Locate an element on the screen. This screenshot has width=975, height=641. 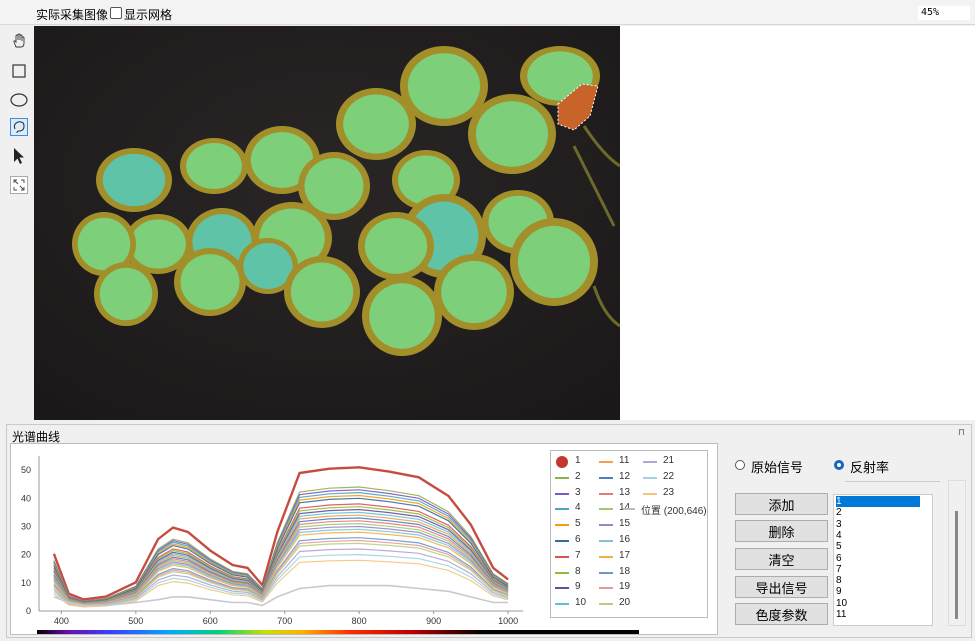
hand-icon is located at coordinates (19, 41).